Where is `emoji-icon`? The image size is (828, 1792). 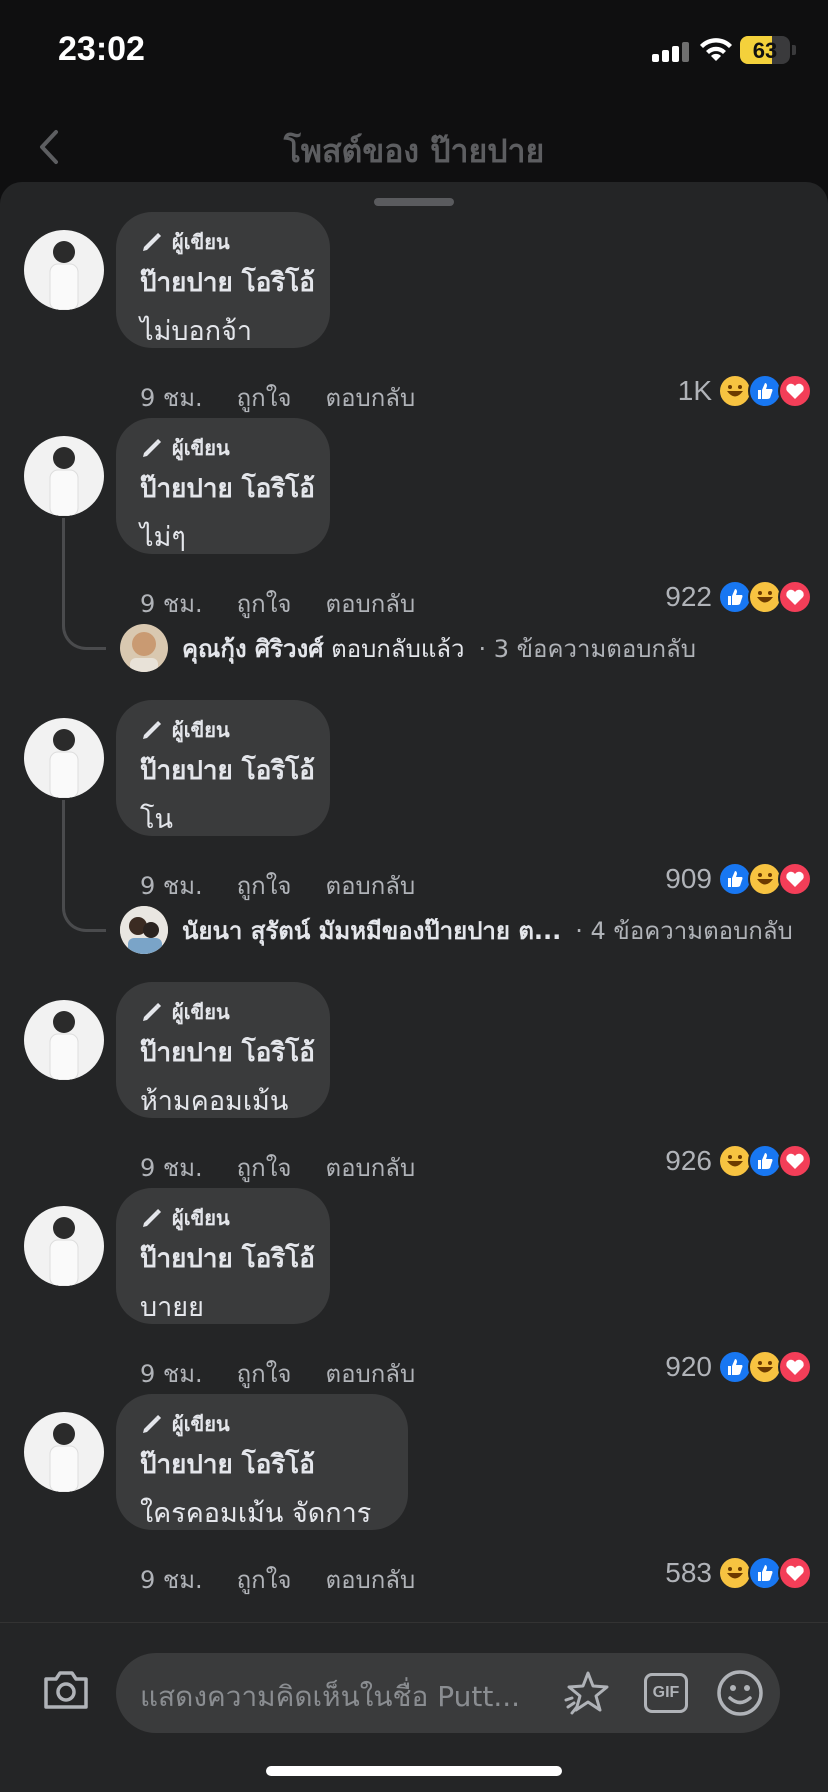 emoji-icon is located at coordinates (740, 1693).